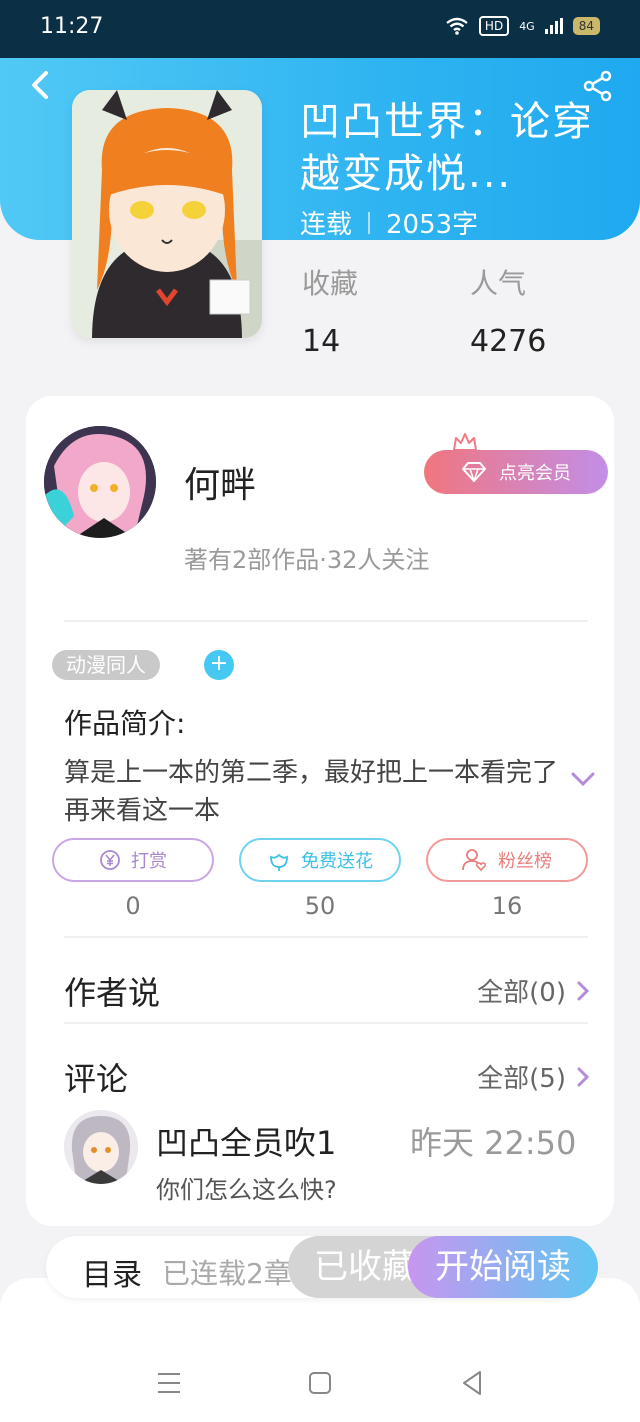  Describe the element at coordinates (320, 906) in the screenshot. I see `flower-count: 50` at that location.